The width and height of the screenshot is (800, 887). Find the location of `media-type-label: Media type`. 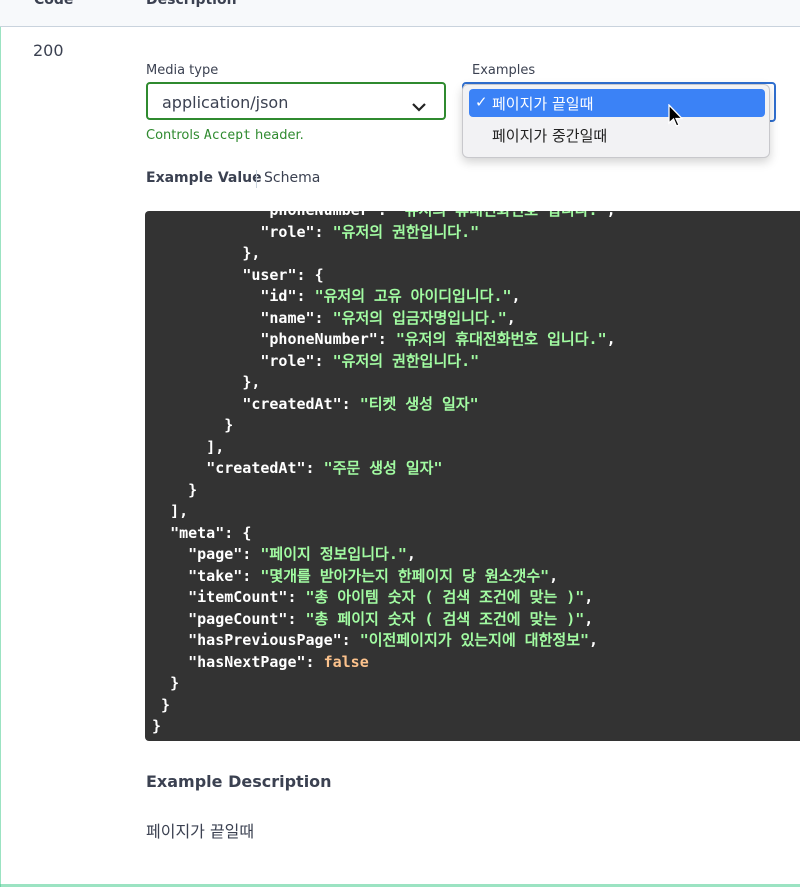

media-type-label: Media type is located at coordinates (182, 70).